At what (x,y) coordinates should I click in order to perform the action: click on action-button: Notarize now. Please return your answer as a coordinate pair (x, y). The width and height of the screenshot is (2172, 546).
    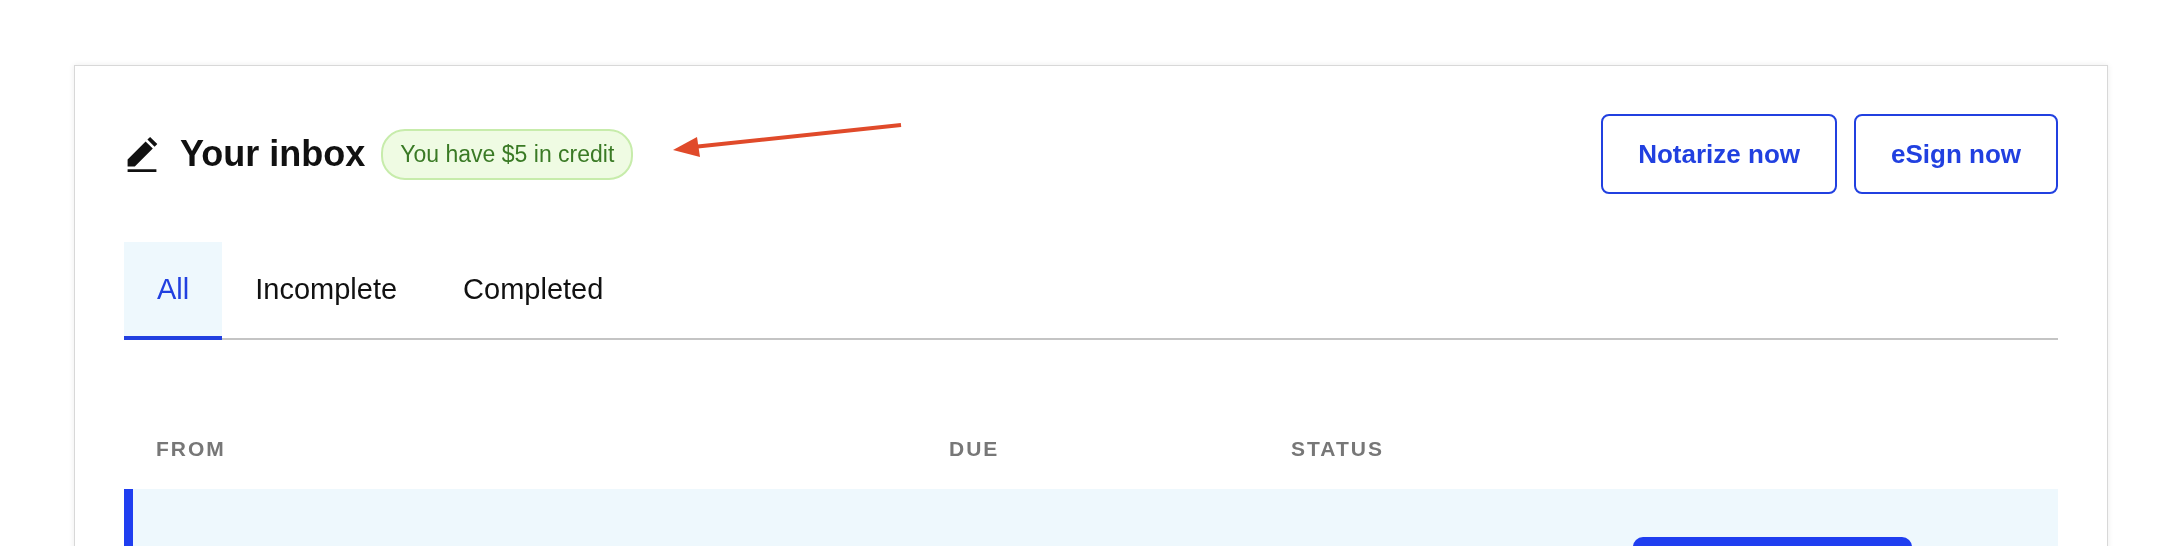
    Looking at the image, I should click on (1719, 154).